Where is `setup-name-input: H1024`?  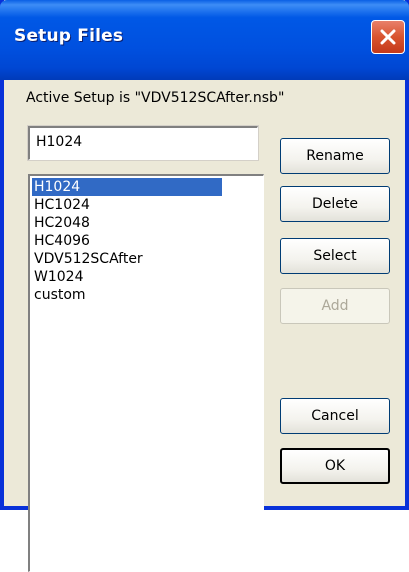
setup-name-input: H1024 is located at coordinates (143, 143).